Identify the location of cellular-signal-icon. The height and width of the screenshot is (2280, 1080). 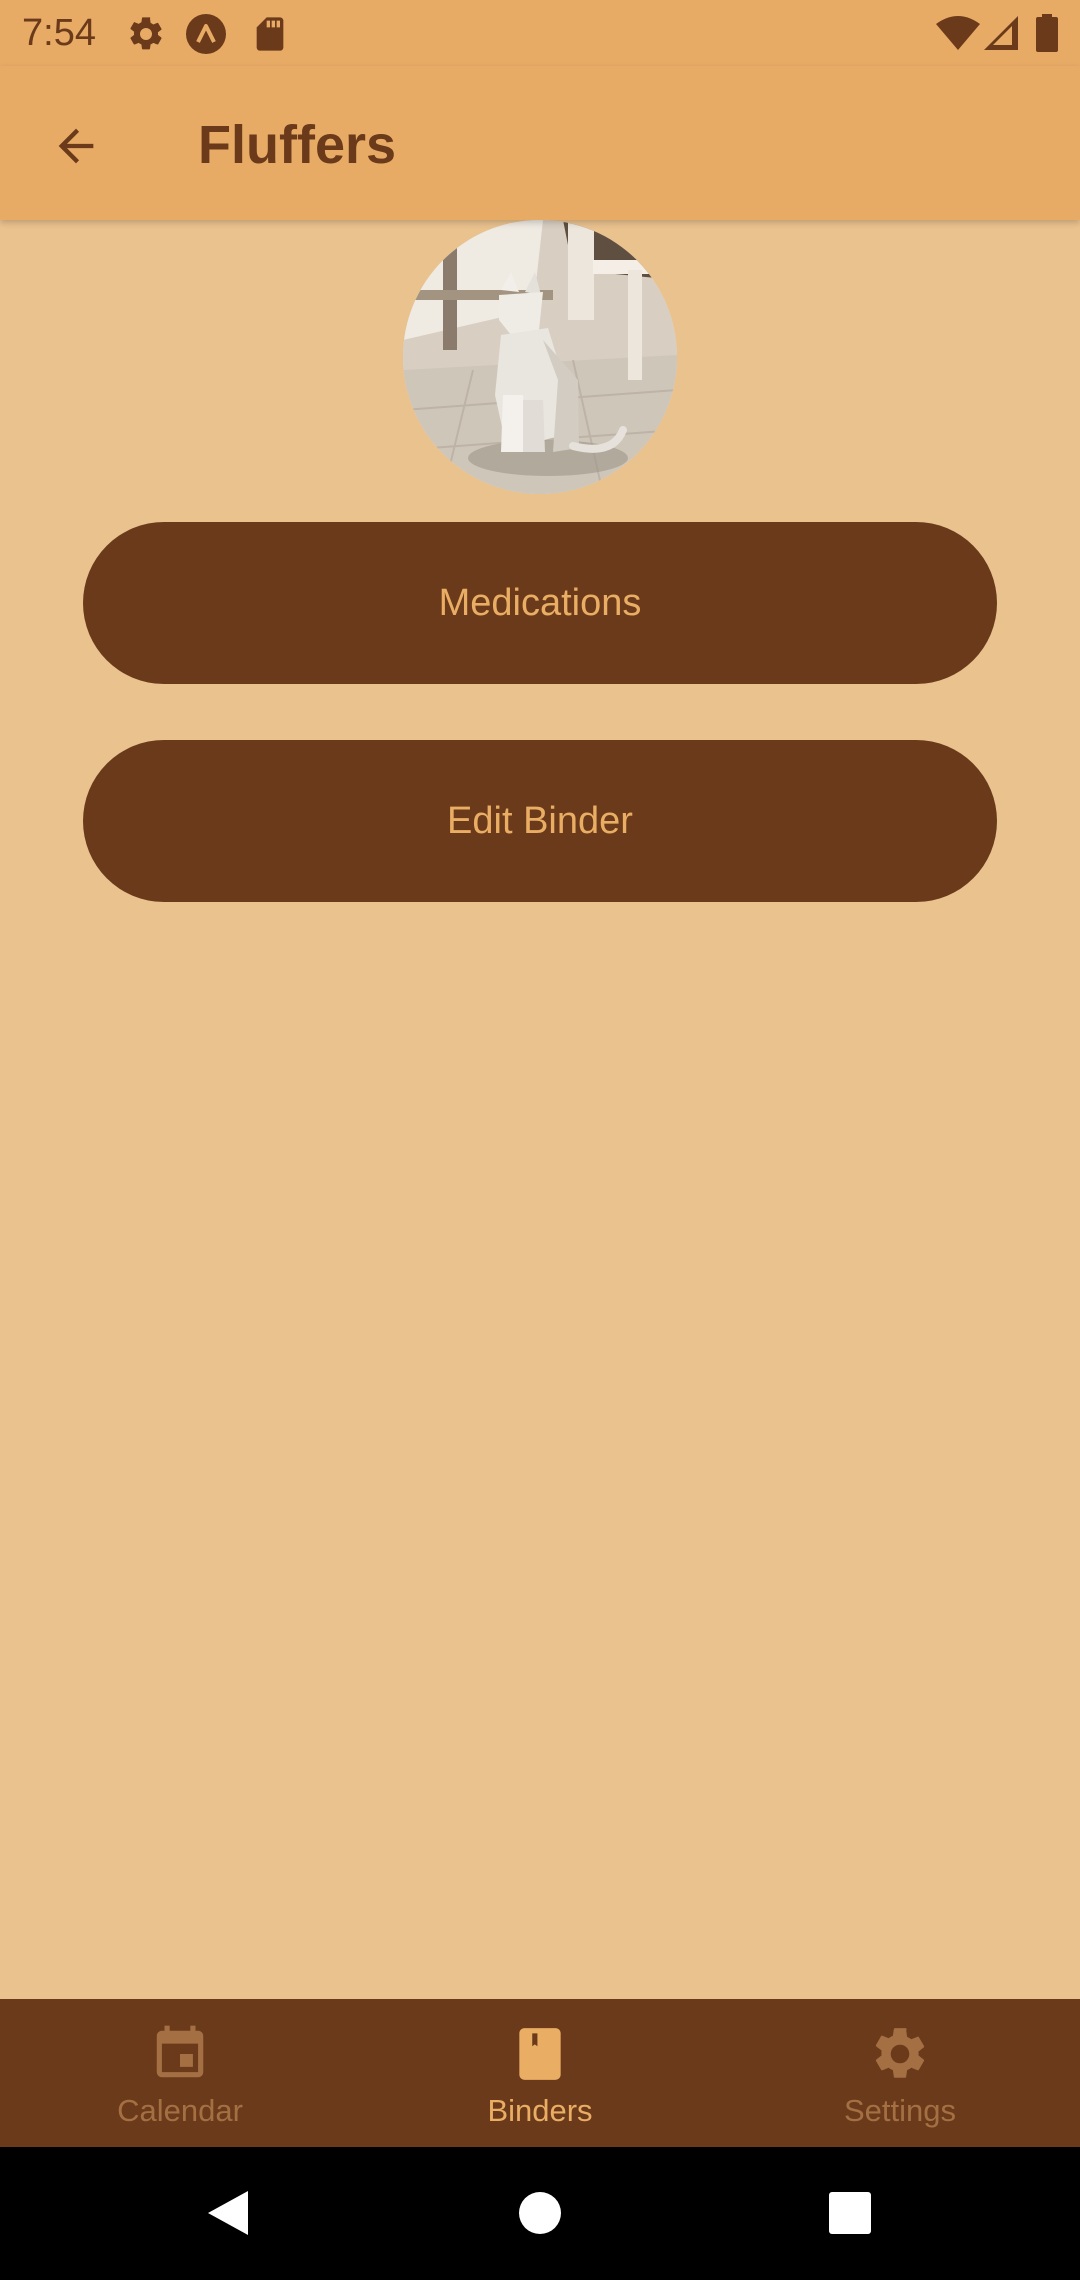
(1002, 34).